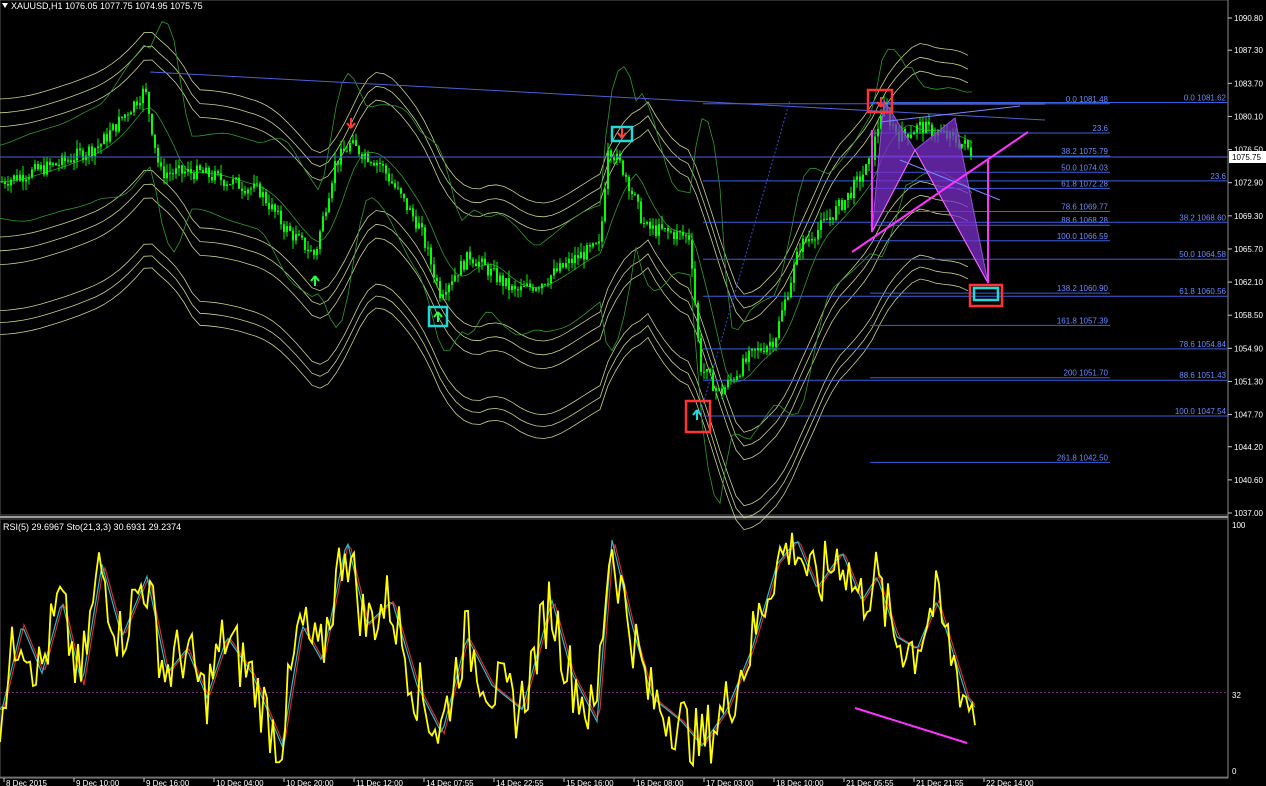  Describe the element at coordinates (380, 782) in the screenshot. I see `time-axis-label: 11 Dec 12:00` at that location.